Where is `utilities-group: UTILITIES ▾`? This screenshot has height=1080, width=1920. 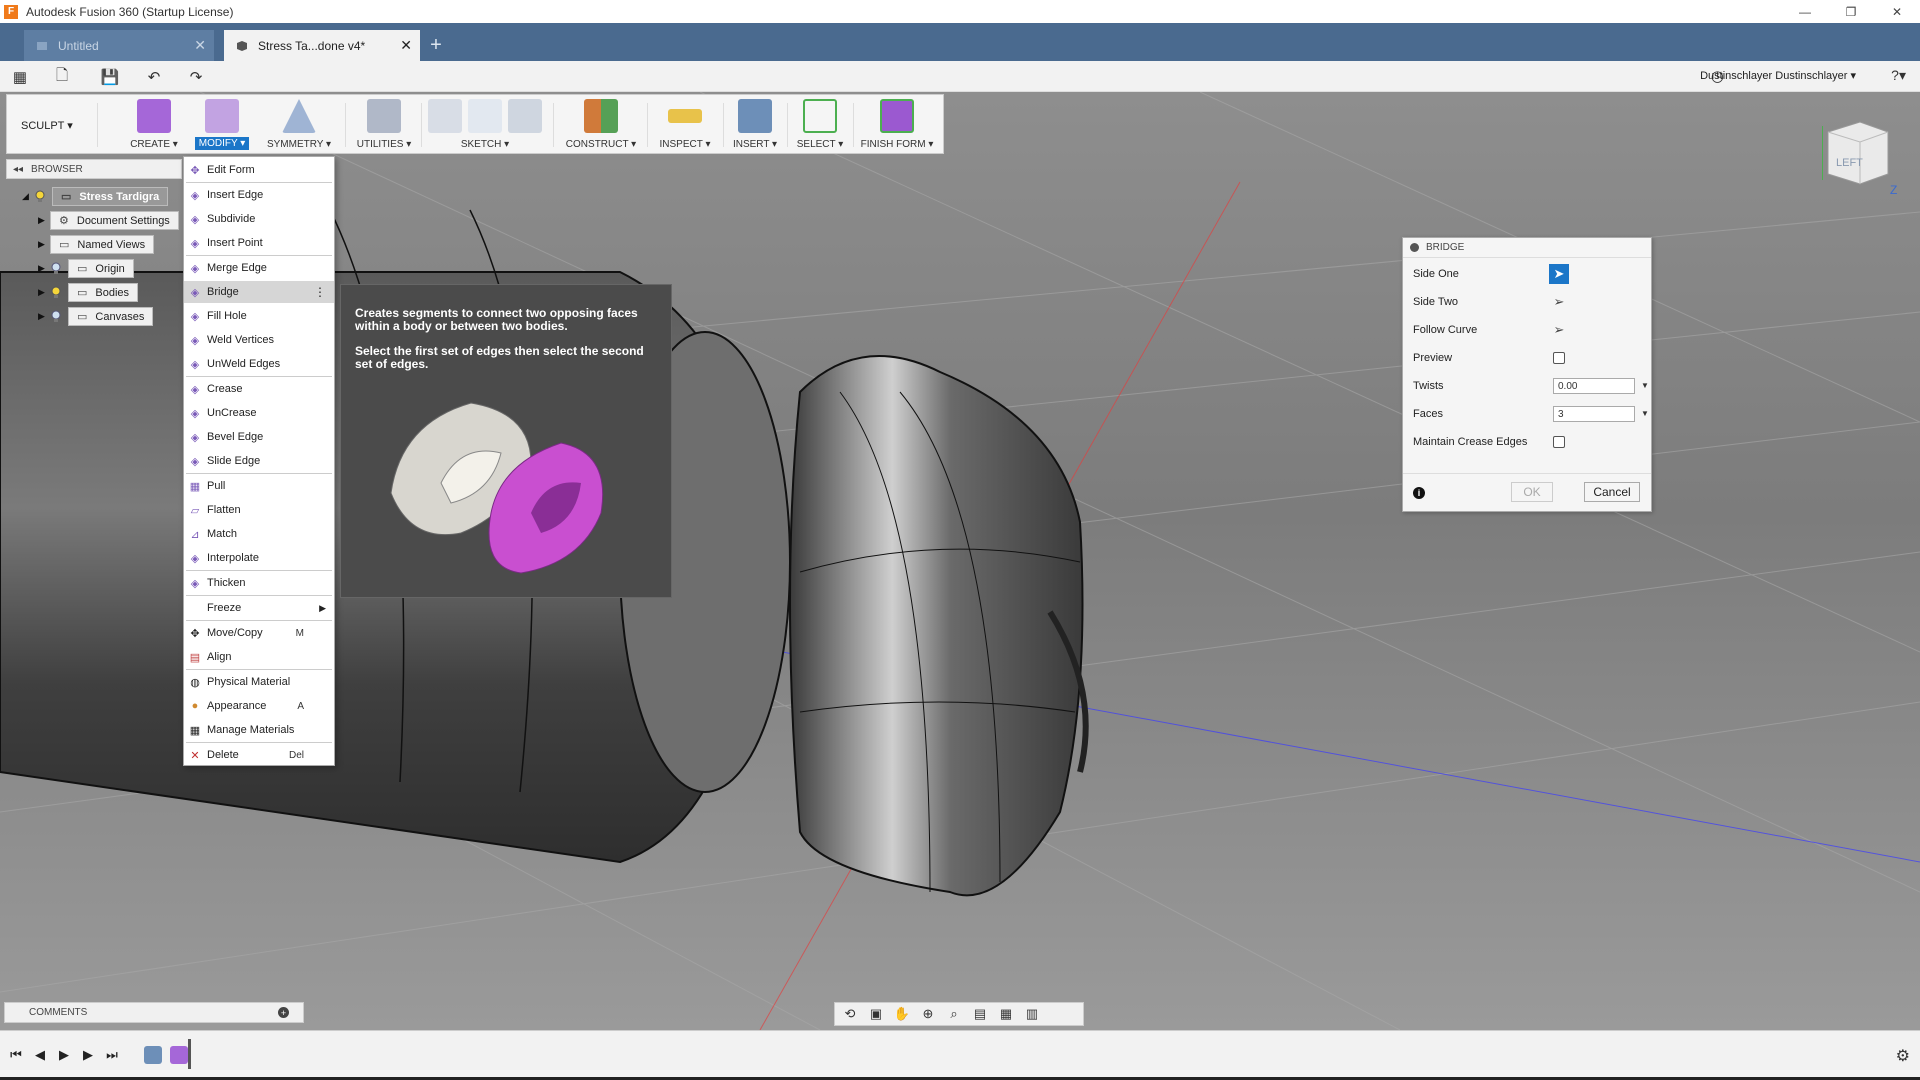 utilities-group: UTILITIES ▾ is located at coordinates (384, 124).